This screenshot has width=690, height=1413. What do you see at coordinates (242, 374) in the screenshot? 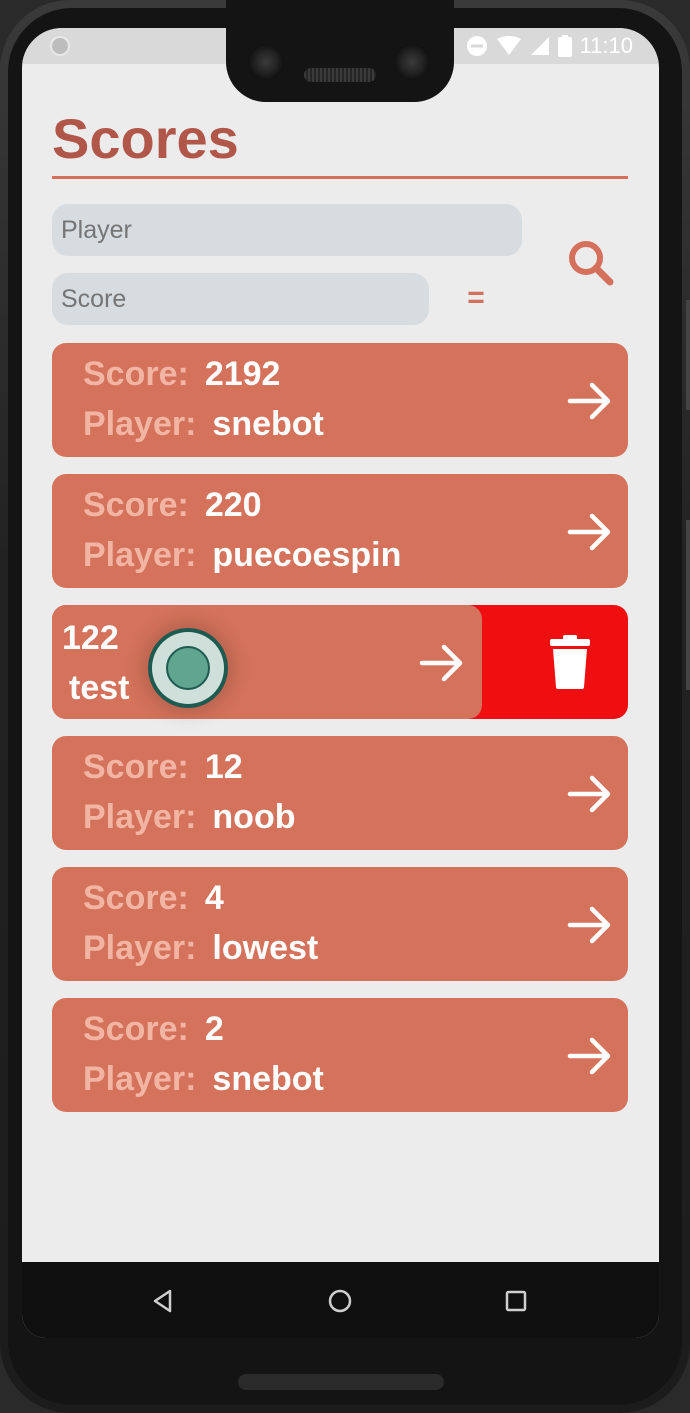
I see `score-value: 2192` at bounding box center [242, 374].